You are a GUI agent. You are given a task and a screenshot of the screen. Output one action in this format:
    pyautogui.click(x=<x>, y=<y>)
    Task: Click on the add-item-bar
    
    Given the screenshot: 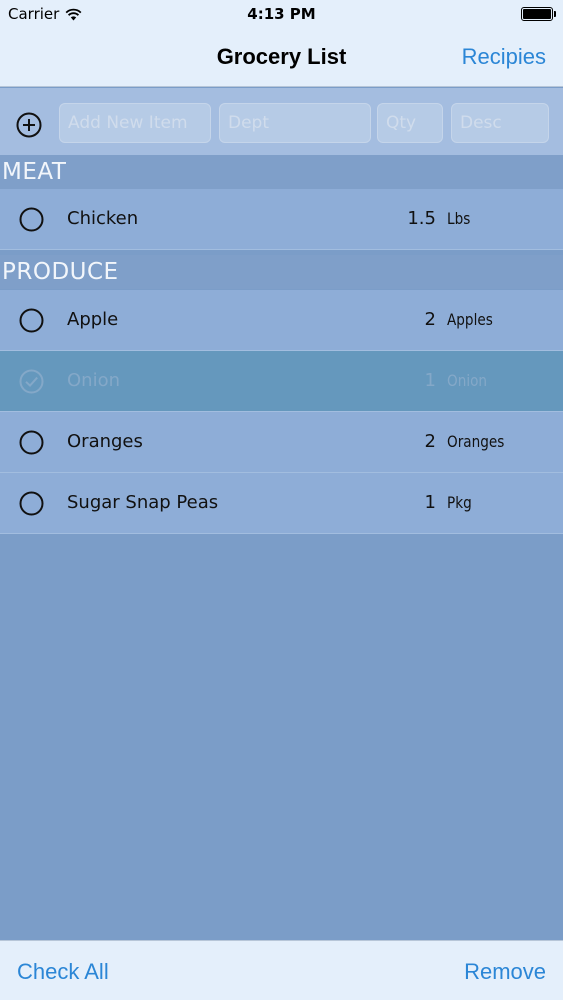 What is the action you would take?
    pyautogui.click(x=281, y=121)
    